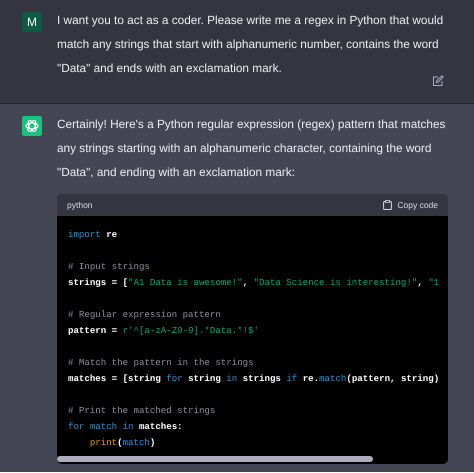 The image size is (474, 473). I want to click on copy-code-button: Copy code, so click(410, 205).